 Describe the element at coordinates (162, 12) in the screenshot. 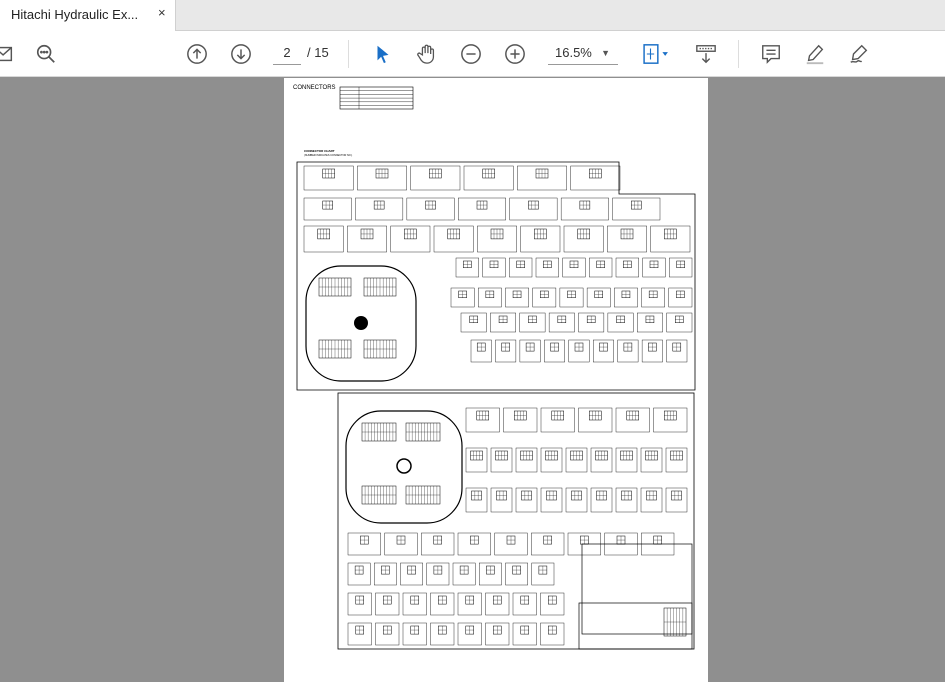

I see `tab-close-button: ×` at that location.